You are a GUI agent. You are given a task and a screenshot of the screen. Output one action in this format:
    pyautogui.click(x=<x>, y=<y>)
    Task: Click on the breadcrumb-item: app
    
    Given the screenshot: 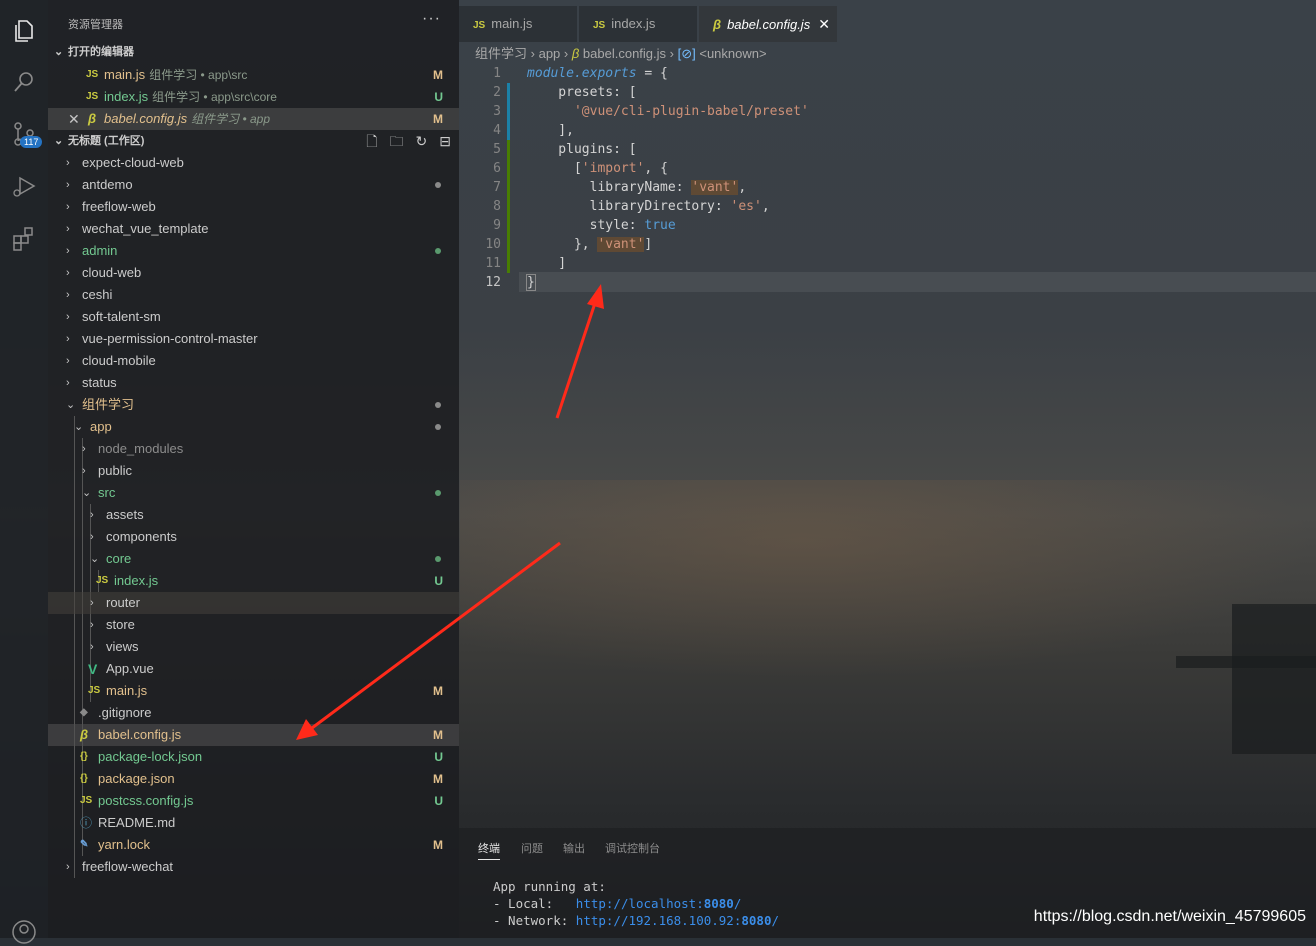 What is the action you would take?
    pyautogui.click(x=550, y=53)
    